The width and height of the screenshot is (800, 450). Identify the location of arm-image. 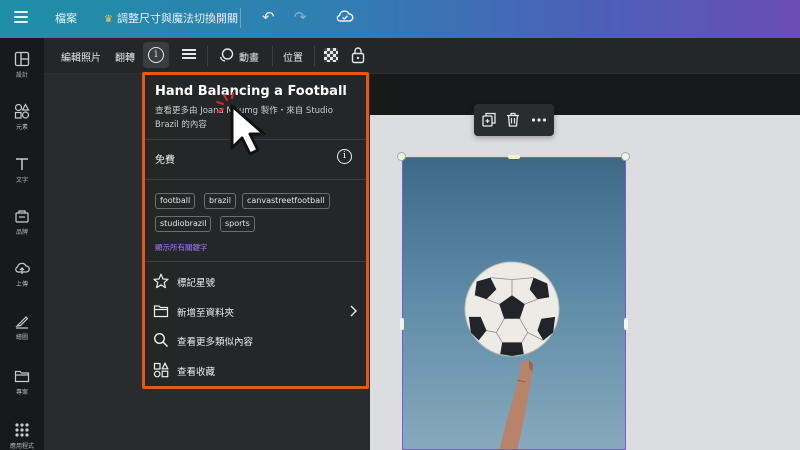
(516, 404).